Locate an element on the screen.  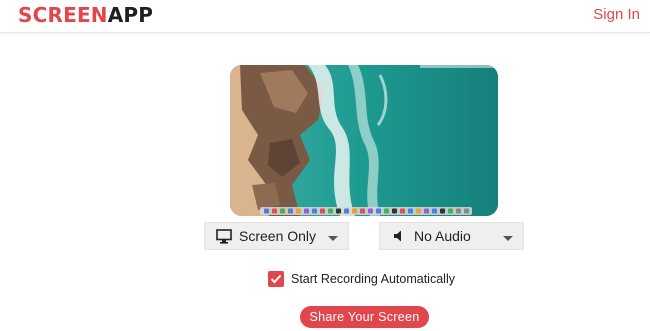
screen-source-label: Screen Only is located at coordinates (278, 236).